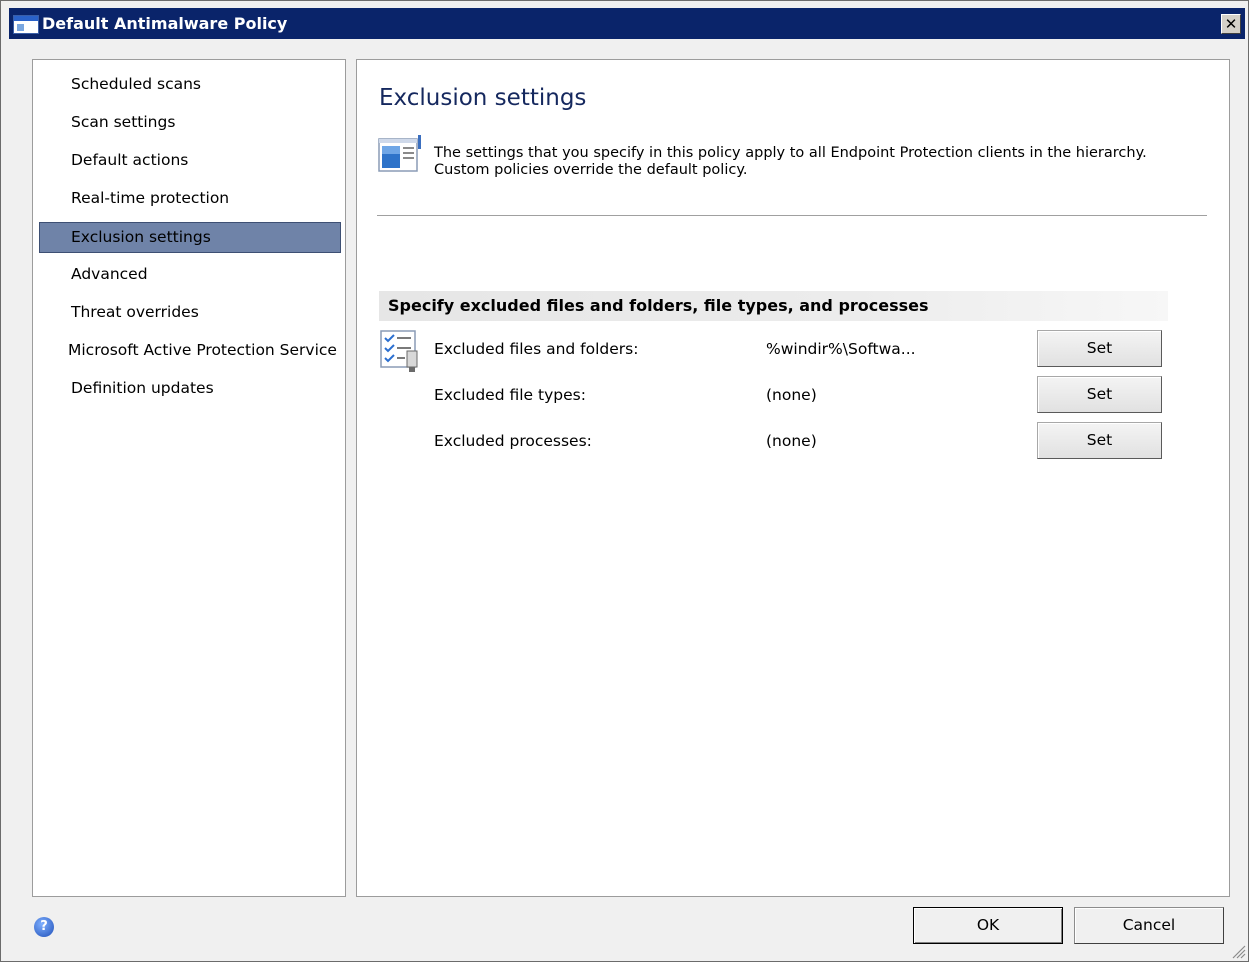 Image resolution: width=1249 pixels, height=962 pixels. I want to click on nav-item-threat-overrides: Threat overrides, so click(190, 313).